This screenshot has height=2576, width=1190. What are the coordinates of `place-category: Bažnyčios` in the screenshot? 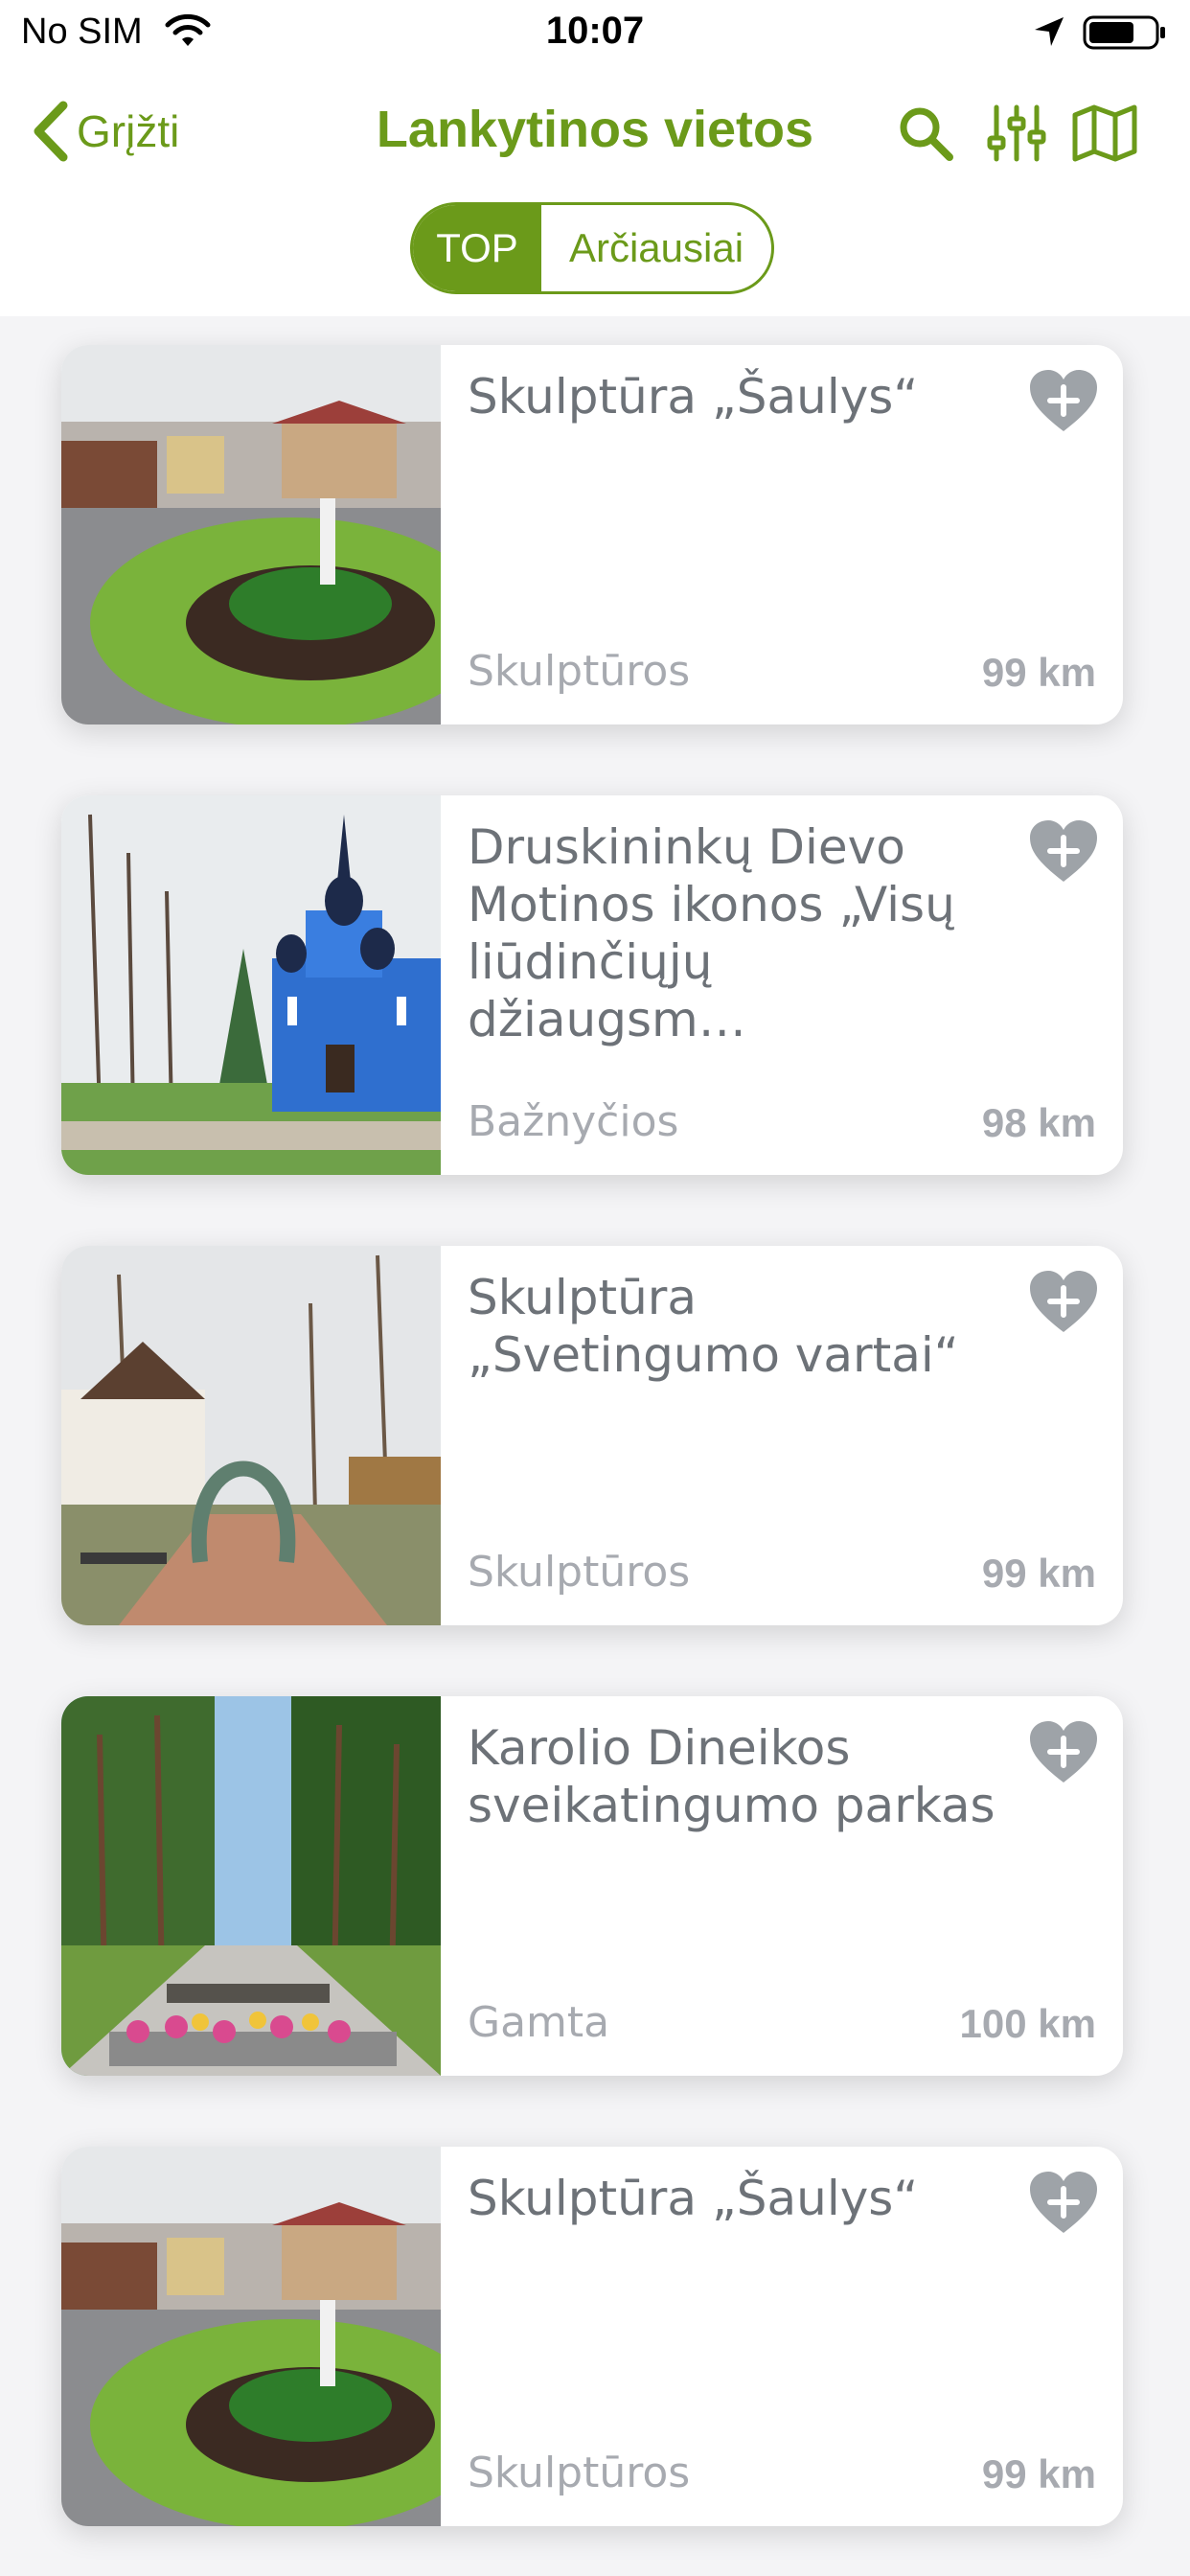 It's located at (574, 1121).